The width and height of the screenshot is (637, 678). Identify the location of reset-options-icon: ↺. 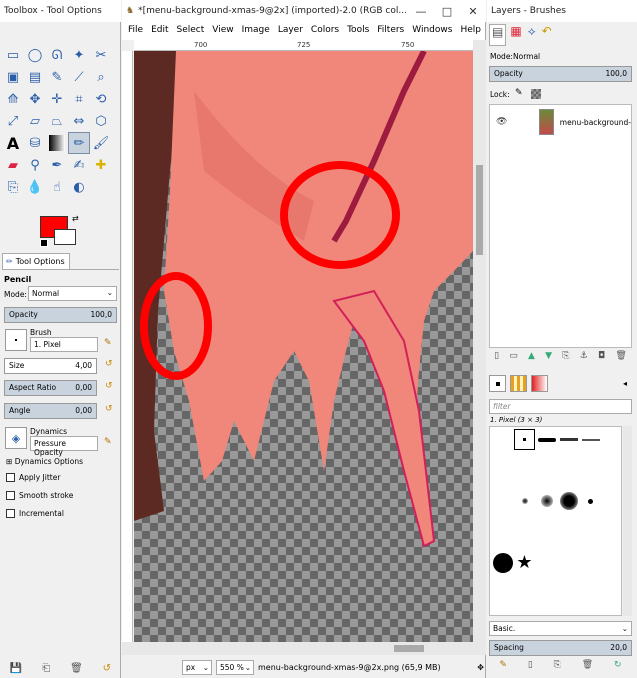
(107, 668).